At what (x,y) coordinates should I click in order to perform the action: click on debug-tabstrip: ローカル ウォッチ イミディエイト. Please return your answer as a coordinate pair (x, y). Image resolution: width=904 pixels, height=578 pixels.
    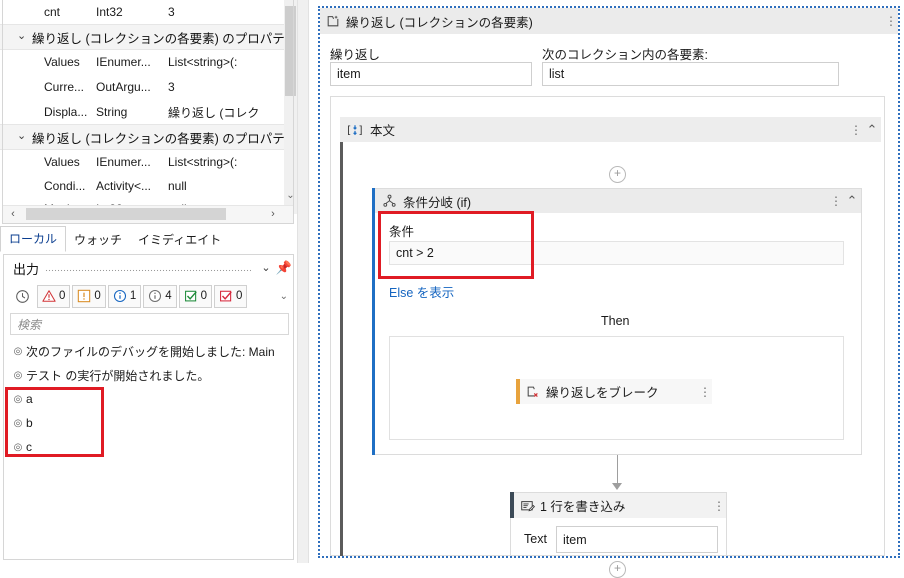
    Looking at the image, I should click on (148, 239).